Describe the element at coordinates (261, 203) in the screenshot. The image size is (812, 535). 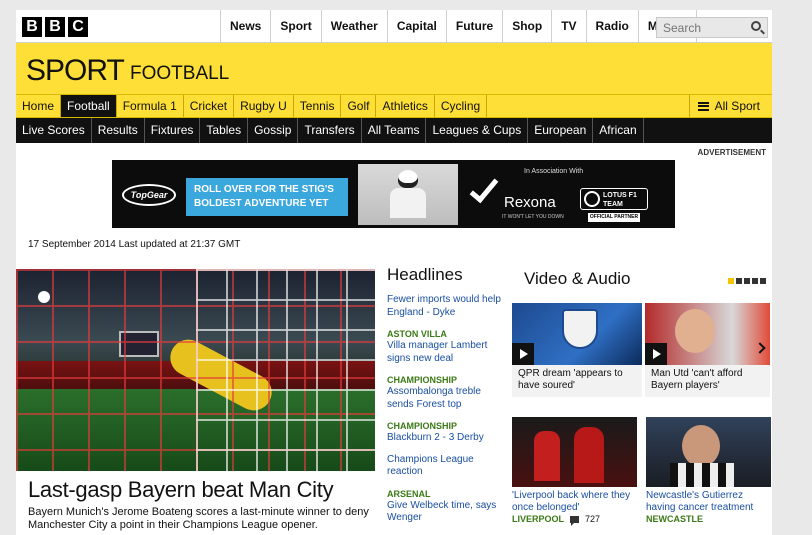
I see `advert-line-2: BOLDEST ADVENTURE YET` at that location.